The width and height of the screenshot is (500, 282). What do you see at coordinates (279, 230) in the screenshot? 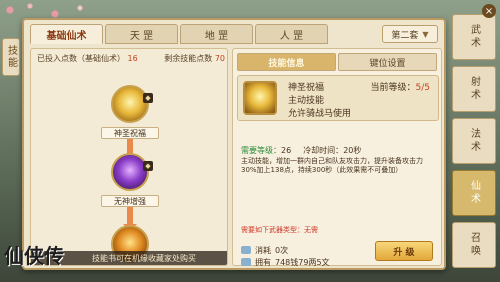
I see `weapon-requirement: 需要如下武器类型：无需` at bounding box center [279, 230].